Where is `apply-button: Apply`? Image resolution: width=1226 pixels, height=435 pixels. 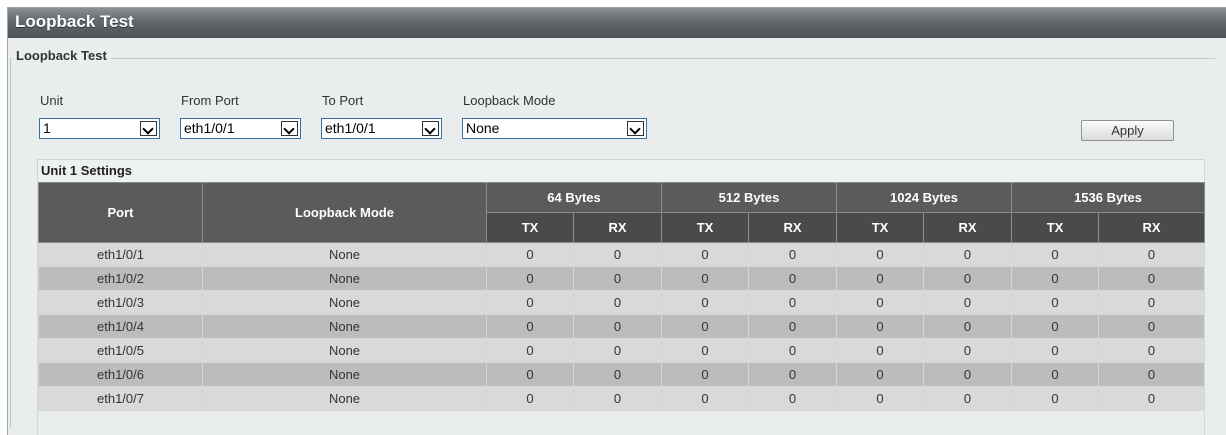
apply-button: Apply is located at coordinates (1127, 130).